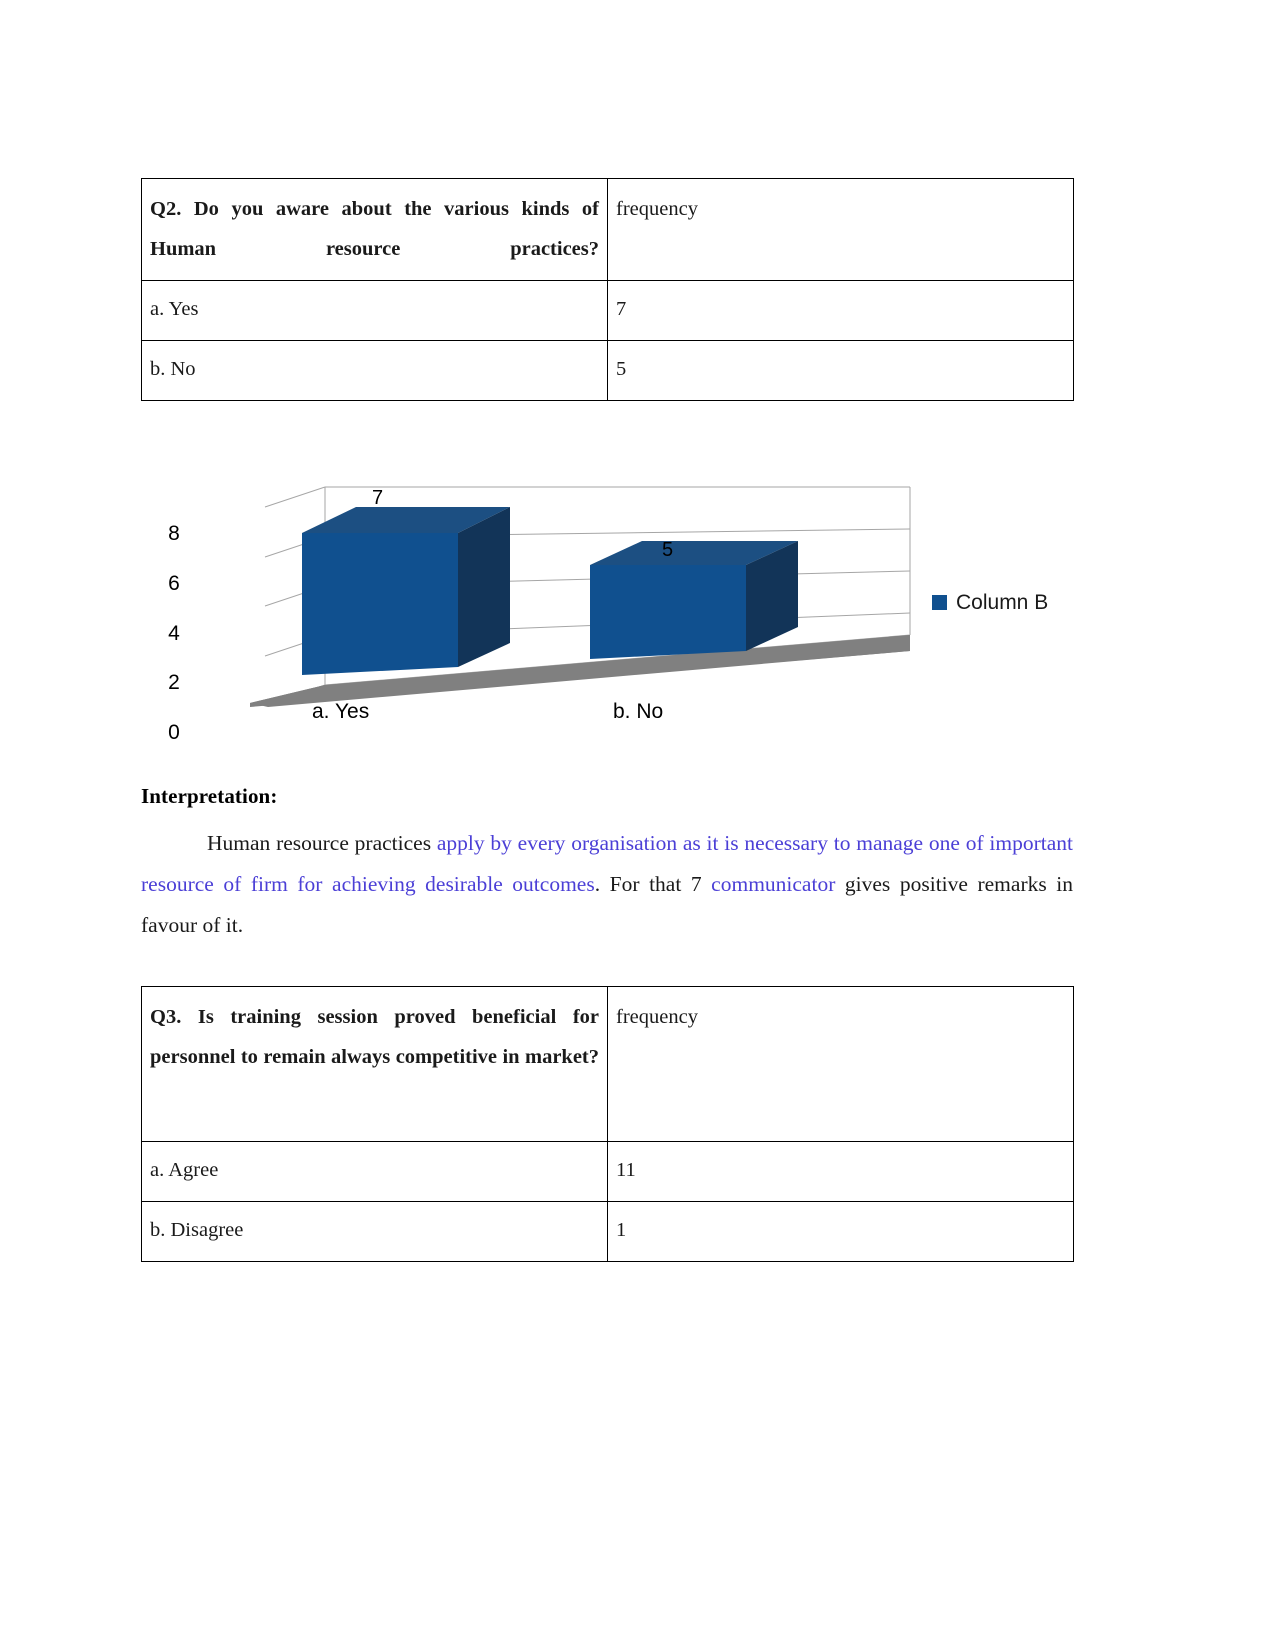  I want to click on x-category-label-a-yes: a. Yes, so click(341, 711).